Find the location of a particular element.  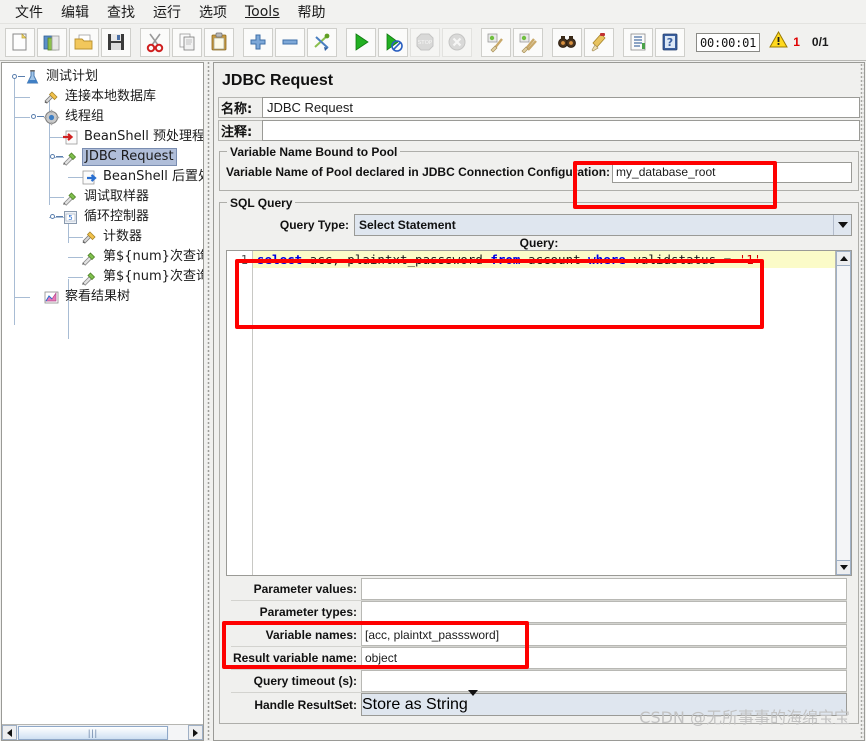

copy-icon is located at coordinates (187, 42).